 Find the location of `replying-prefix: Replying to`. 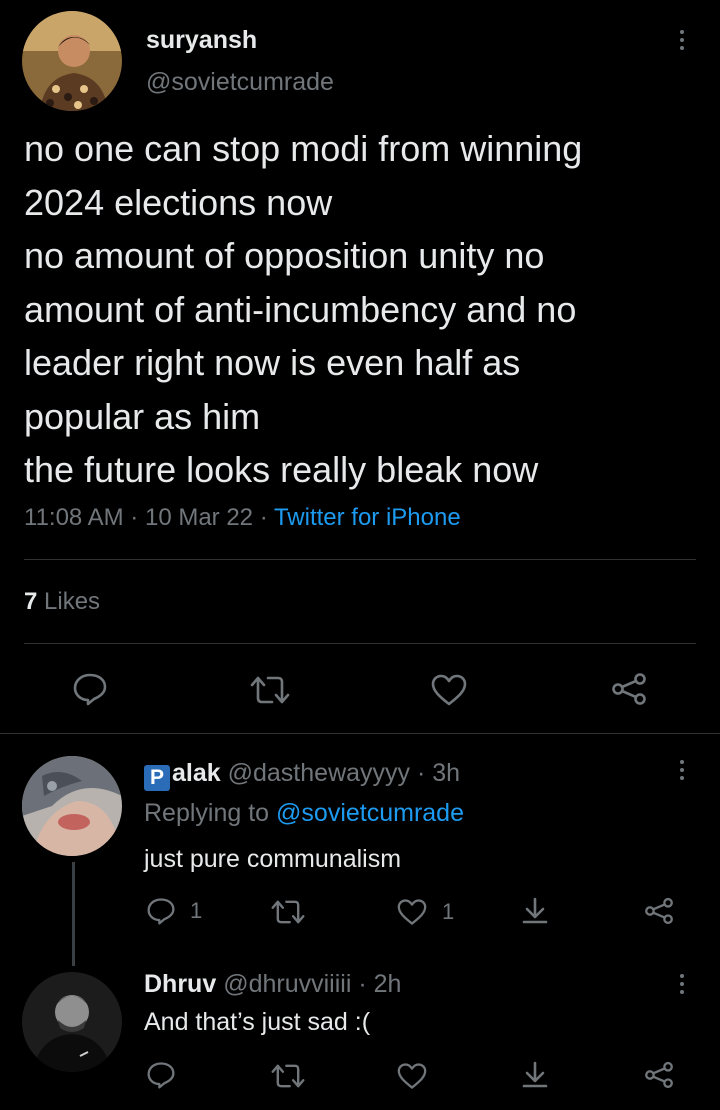

replying-prefix: Replying to is located at coordinates (207, 813).